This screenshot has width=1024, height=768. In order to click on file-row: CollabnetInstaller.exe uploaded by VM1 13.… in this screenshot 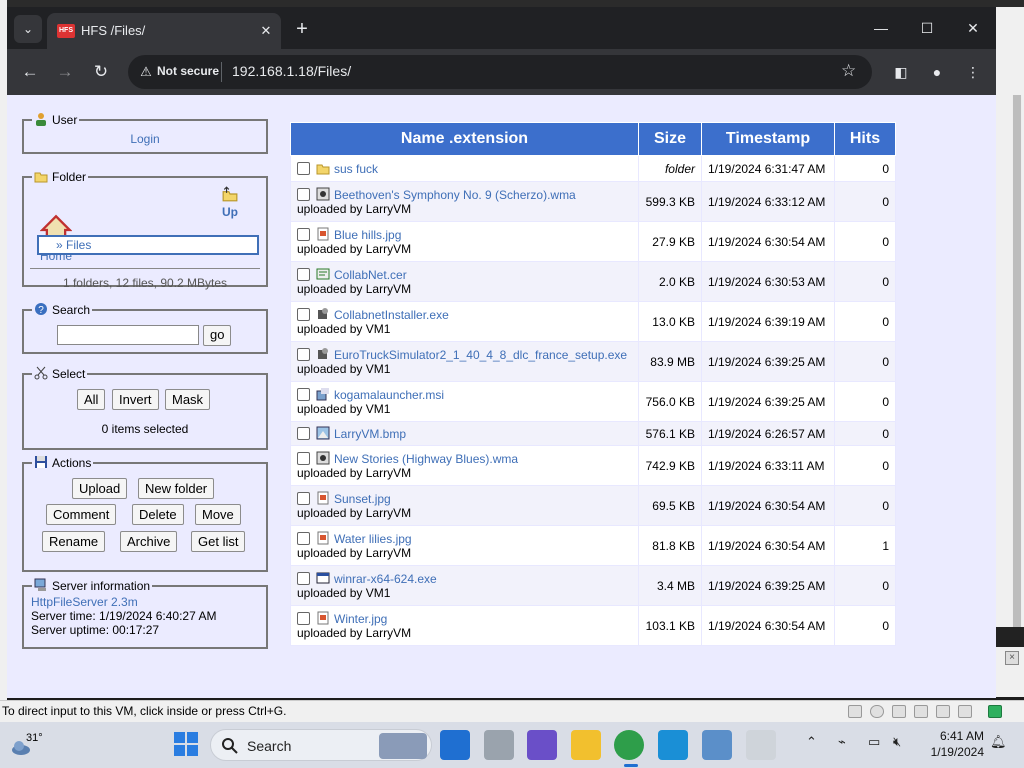, I will do `click(593, 321)`.